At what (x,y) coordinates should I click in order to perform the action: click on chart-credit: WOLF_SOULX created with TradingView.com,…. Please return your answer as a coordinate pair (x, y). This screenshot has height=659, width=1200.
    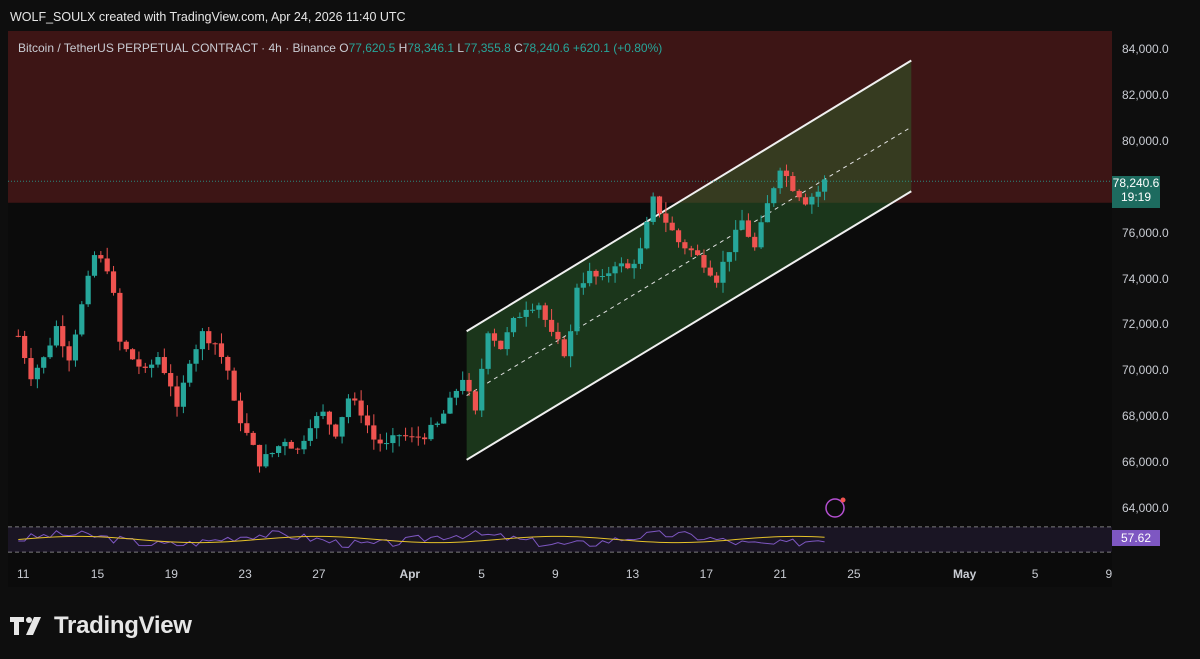
    Looking at the image, I should click on (208, 17).